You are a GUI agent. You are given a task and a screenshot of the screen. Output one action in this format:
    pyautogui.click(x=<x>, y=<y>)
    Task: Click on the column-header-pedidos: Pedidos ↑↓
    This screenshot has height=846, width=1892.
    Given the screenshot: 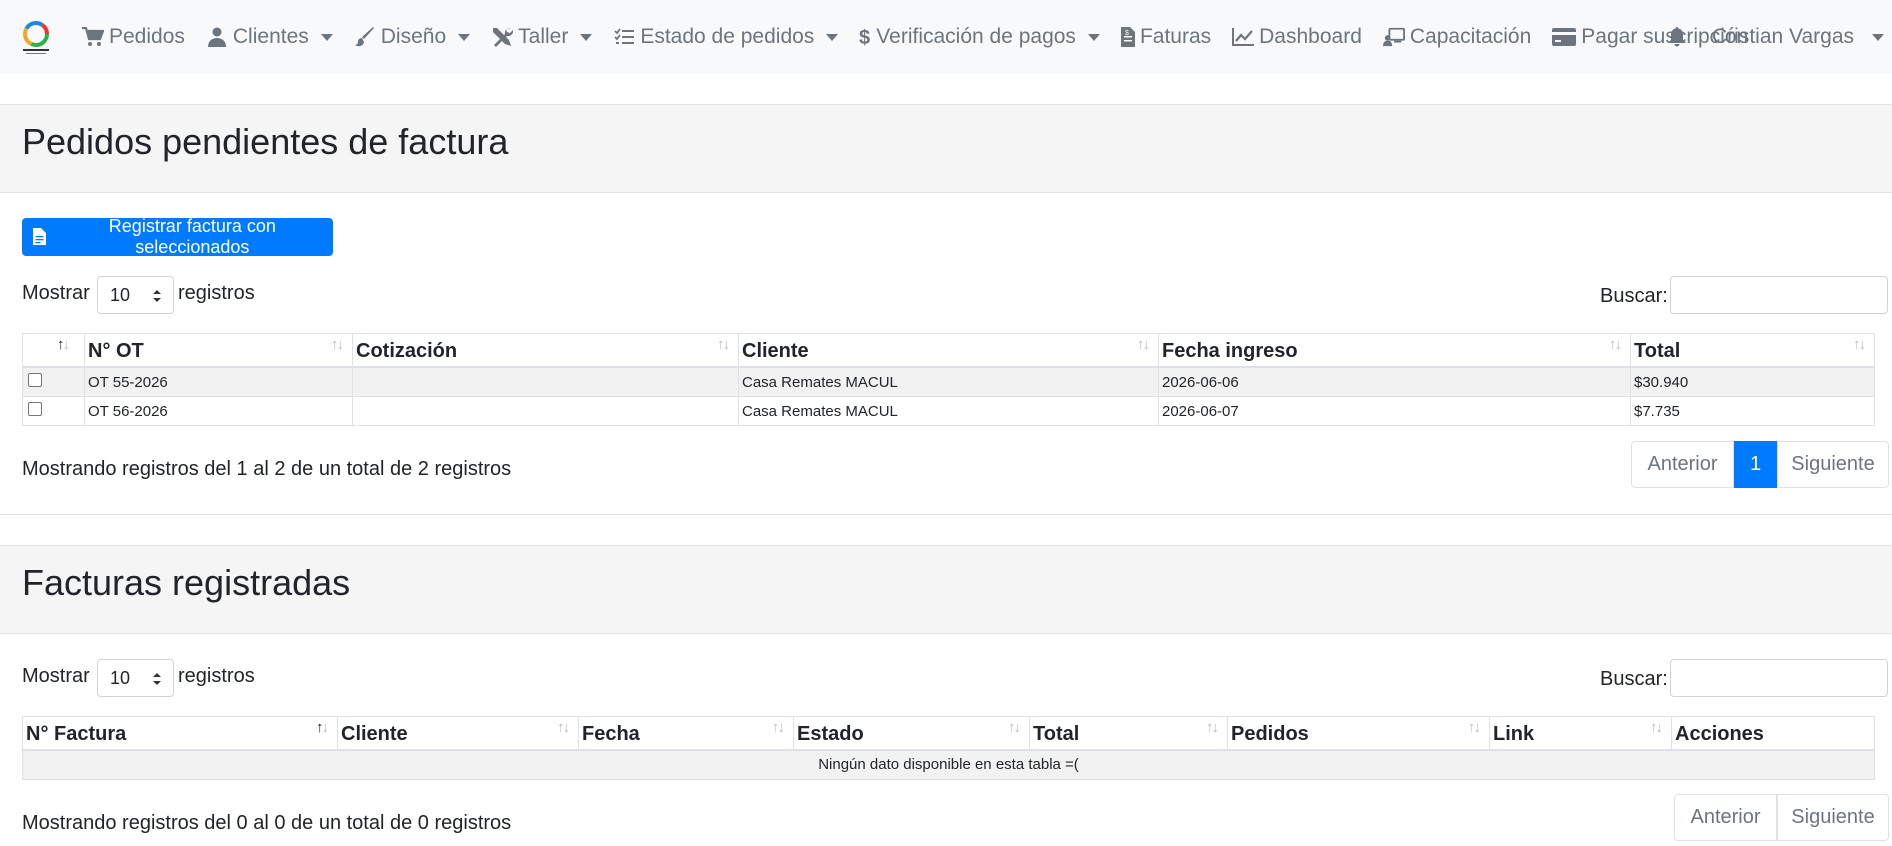 What is the action you would take?
    pyautogui.click(x=1358, y=733)
    